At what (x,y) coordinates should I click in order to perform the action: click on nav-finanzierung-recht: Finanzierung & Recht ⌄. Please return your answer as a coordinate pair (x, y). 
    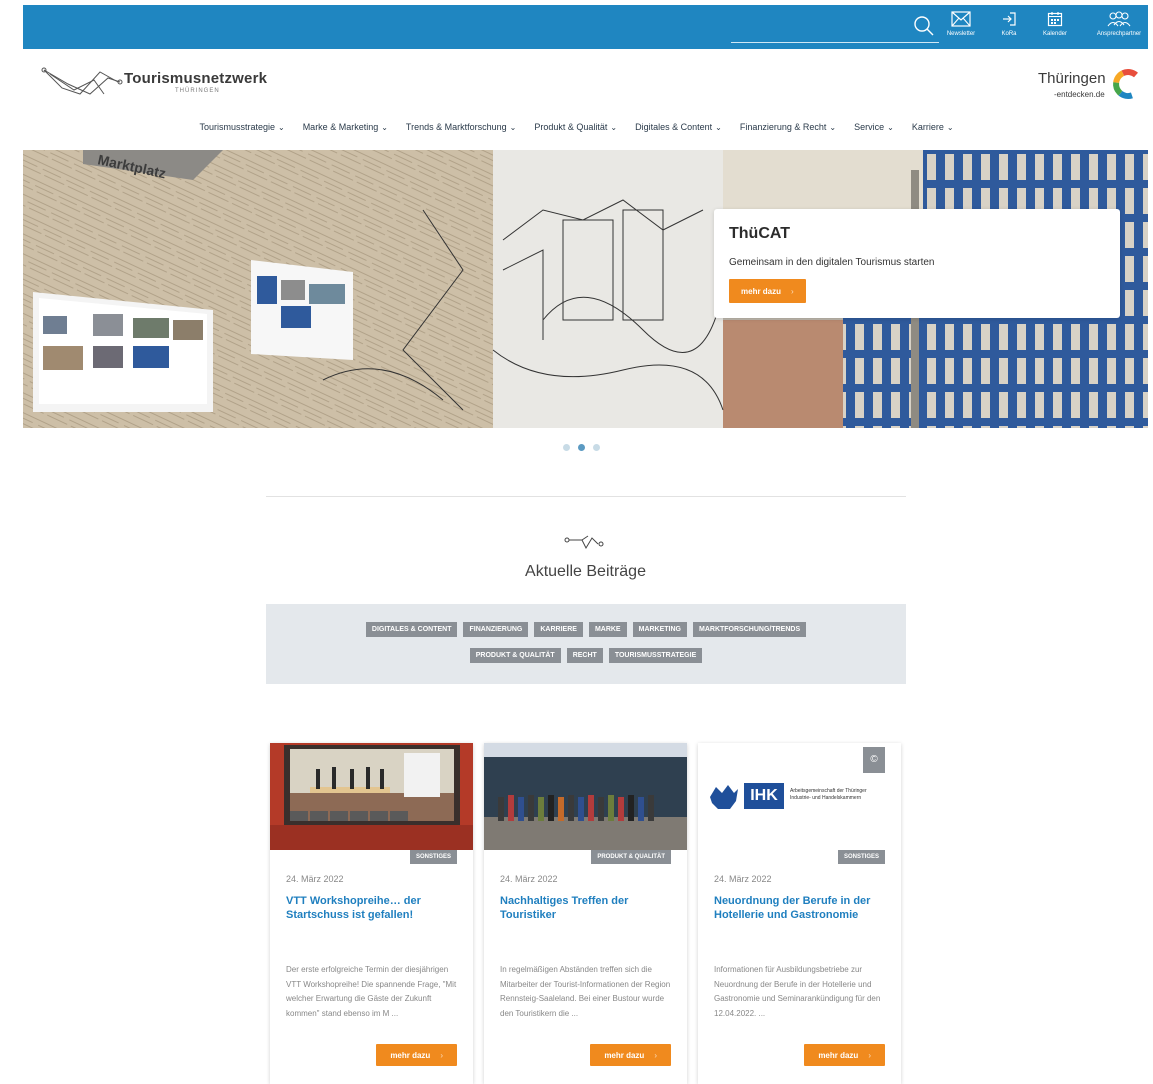
    Looking at the image, I should click on (788, 127).